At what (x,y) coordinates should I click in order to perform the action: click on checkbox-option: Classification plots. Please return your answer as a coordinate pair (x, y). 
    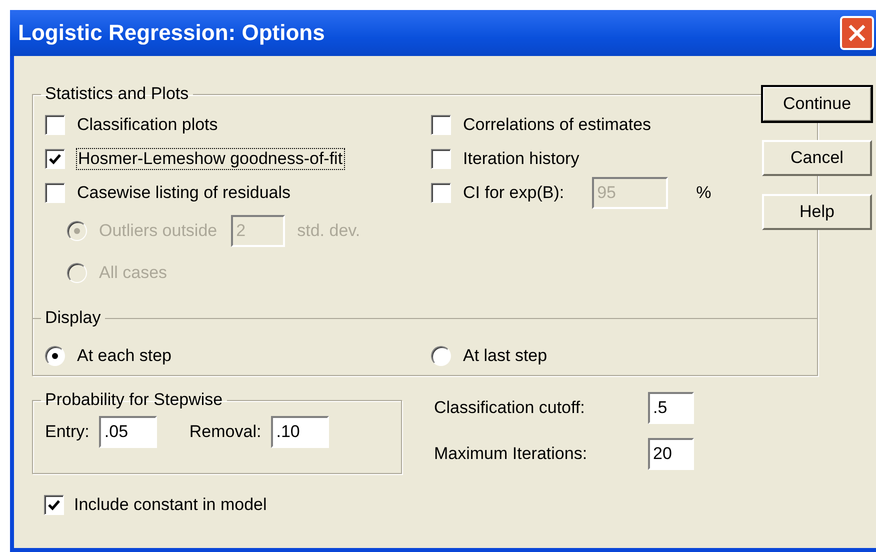
    Looking at the image, I should click on (238, 125).